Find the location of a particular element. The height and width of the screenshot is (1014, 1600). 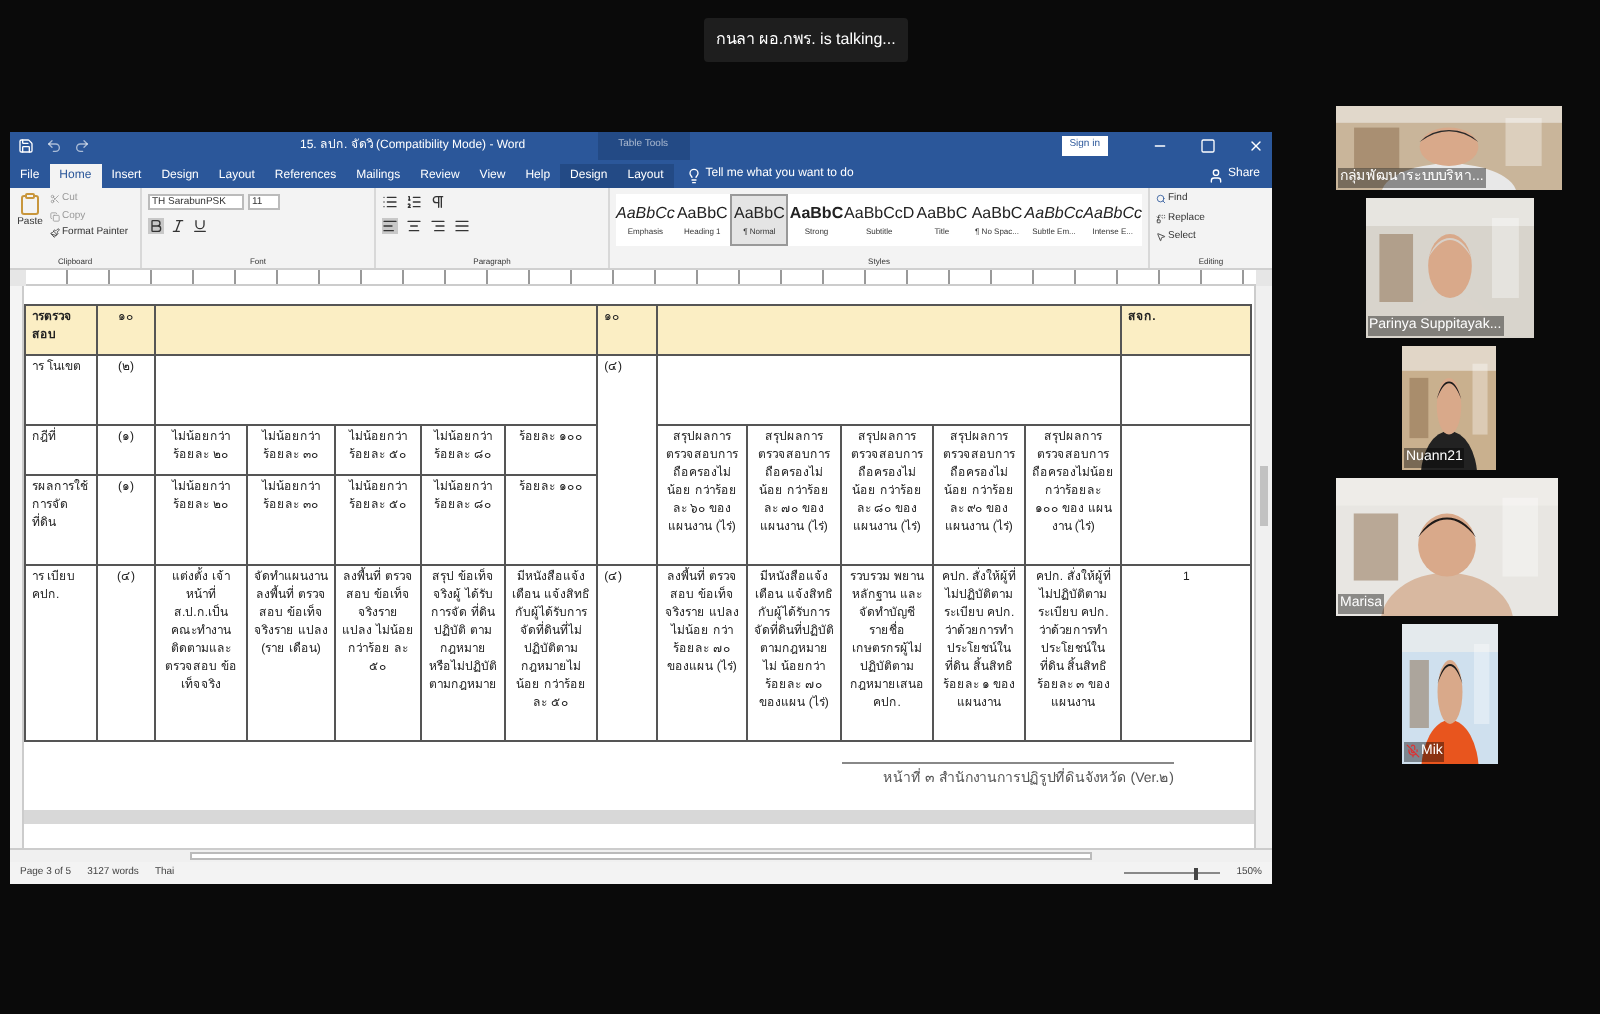

maximize-icon is located at coordinates (1208, 146).